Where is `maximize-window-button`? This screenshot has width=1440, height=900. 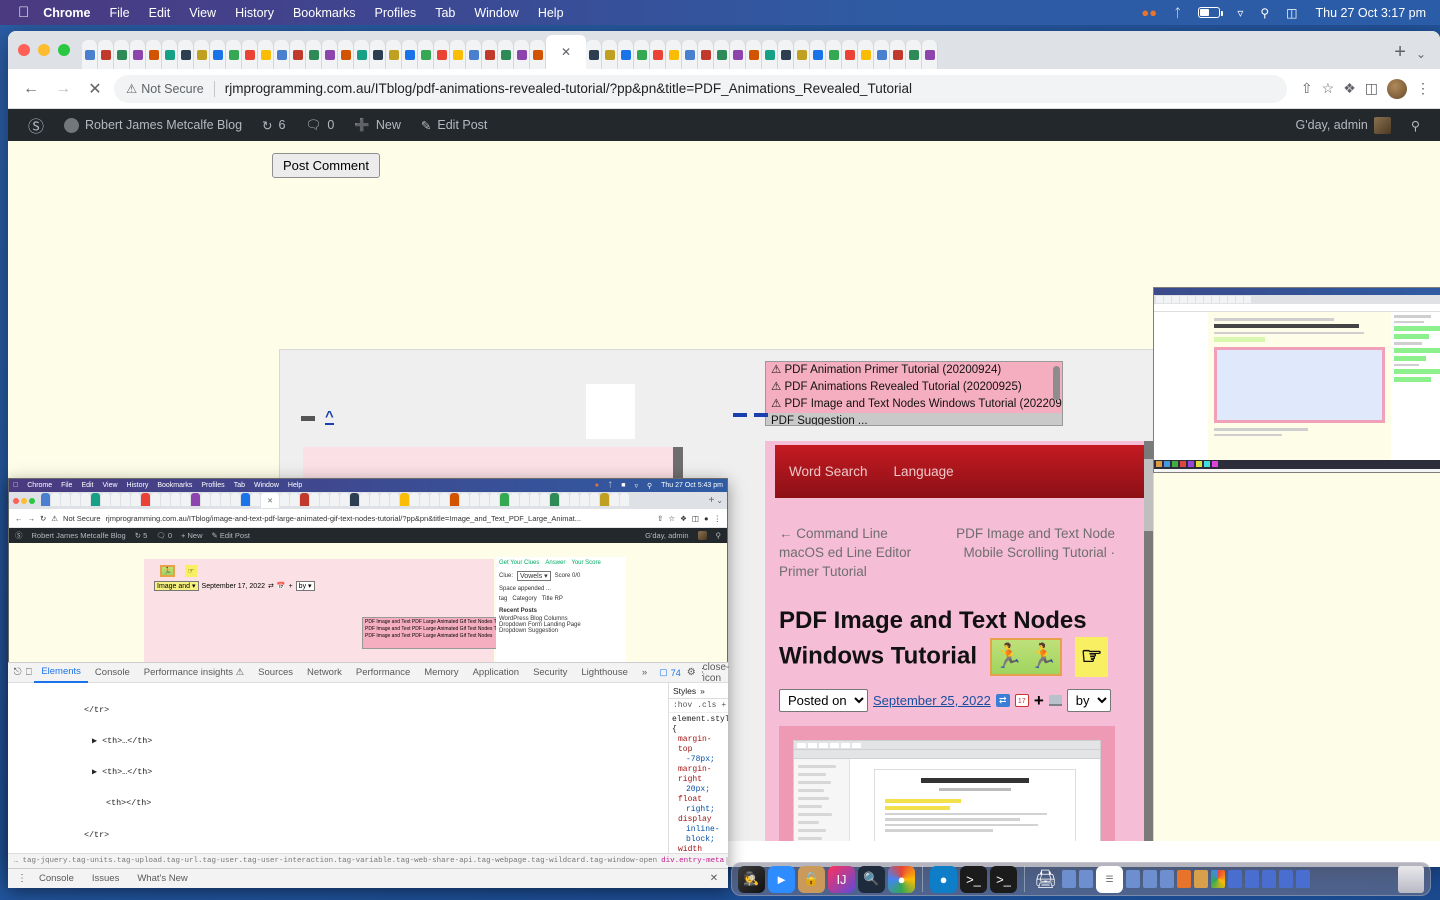
maximize-window-button is located at coordinates (32, 500).